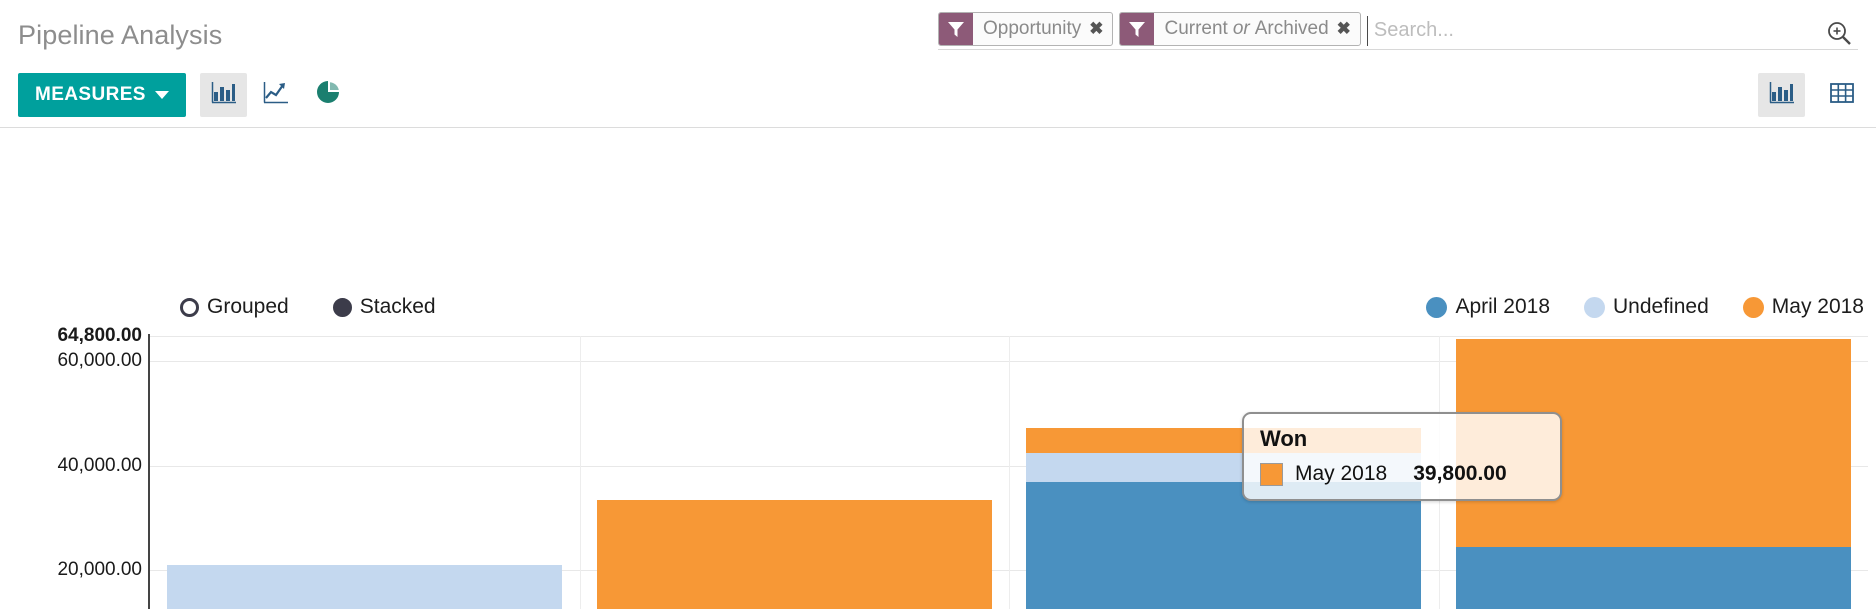 The image size is (1876, 609). I want to click on tooltip-row: May 2018 39,800.00, so click(1402, 472).